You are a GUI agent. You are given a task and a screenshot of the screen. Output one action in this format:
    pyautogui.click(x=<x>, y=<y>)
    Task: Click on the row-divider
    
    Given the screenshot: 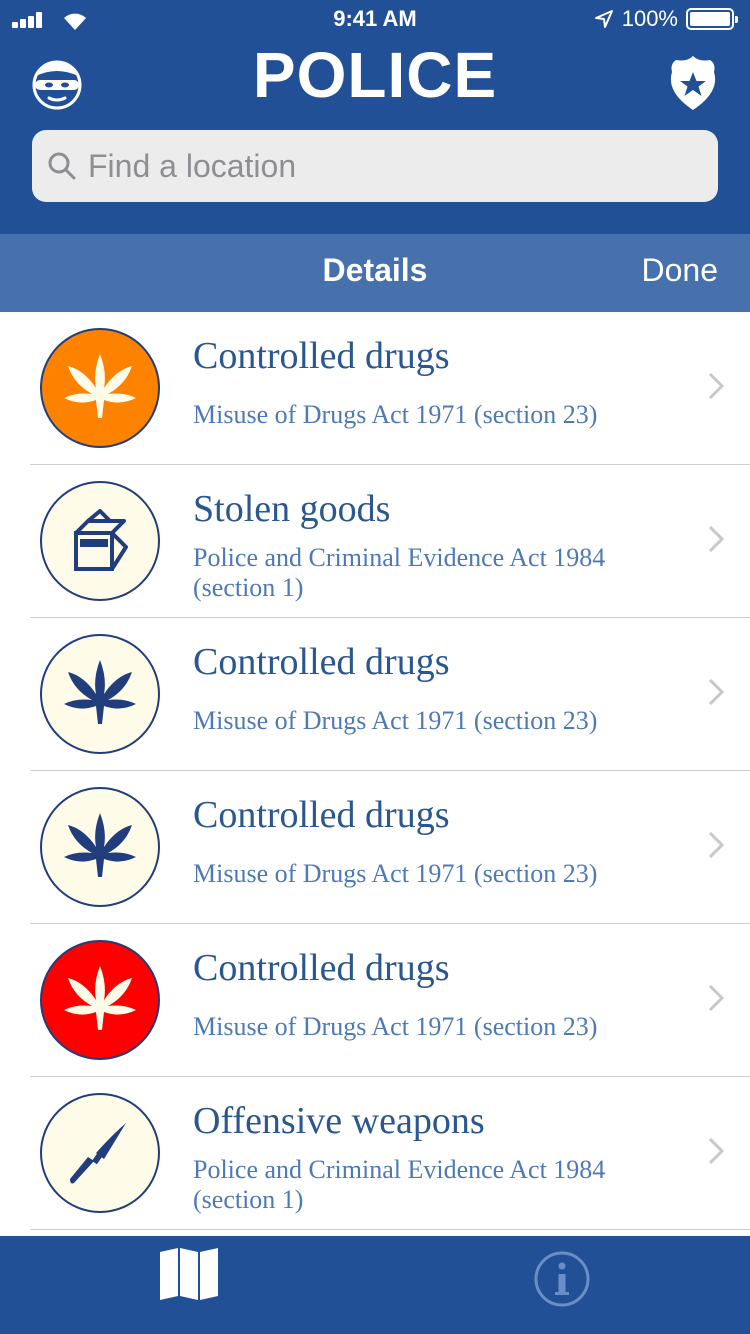 What is the action you would take?
    pyautogui.click(x=390, y=1229)
    